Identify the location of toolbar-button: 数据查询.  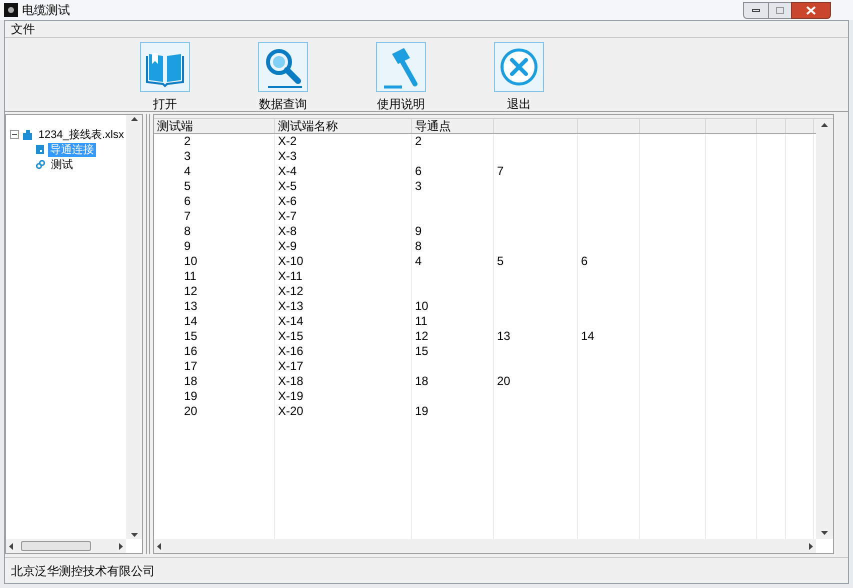
(283, 77).